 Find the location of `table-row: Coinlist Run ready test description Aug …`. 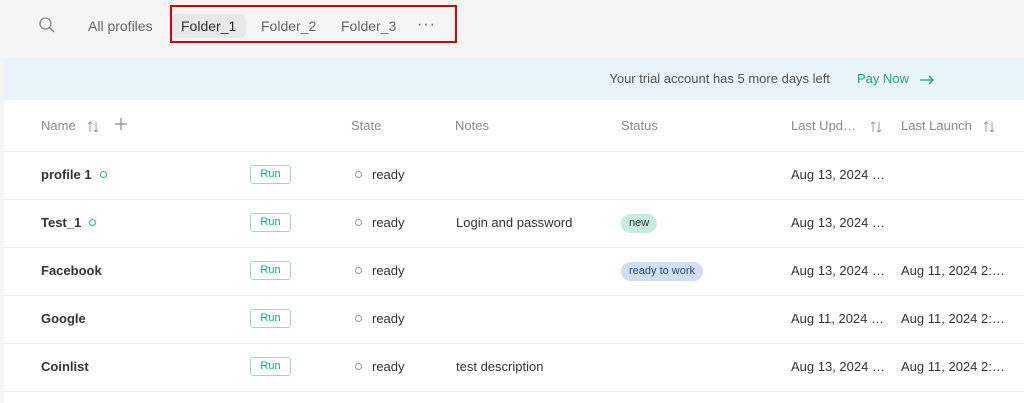

table-row: Coinlist Run ready test description Aug … is located at coordinates (514, 367).